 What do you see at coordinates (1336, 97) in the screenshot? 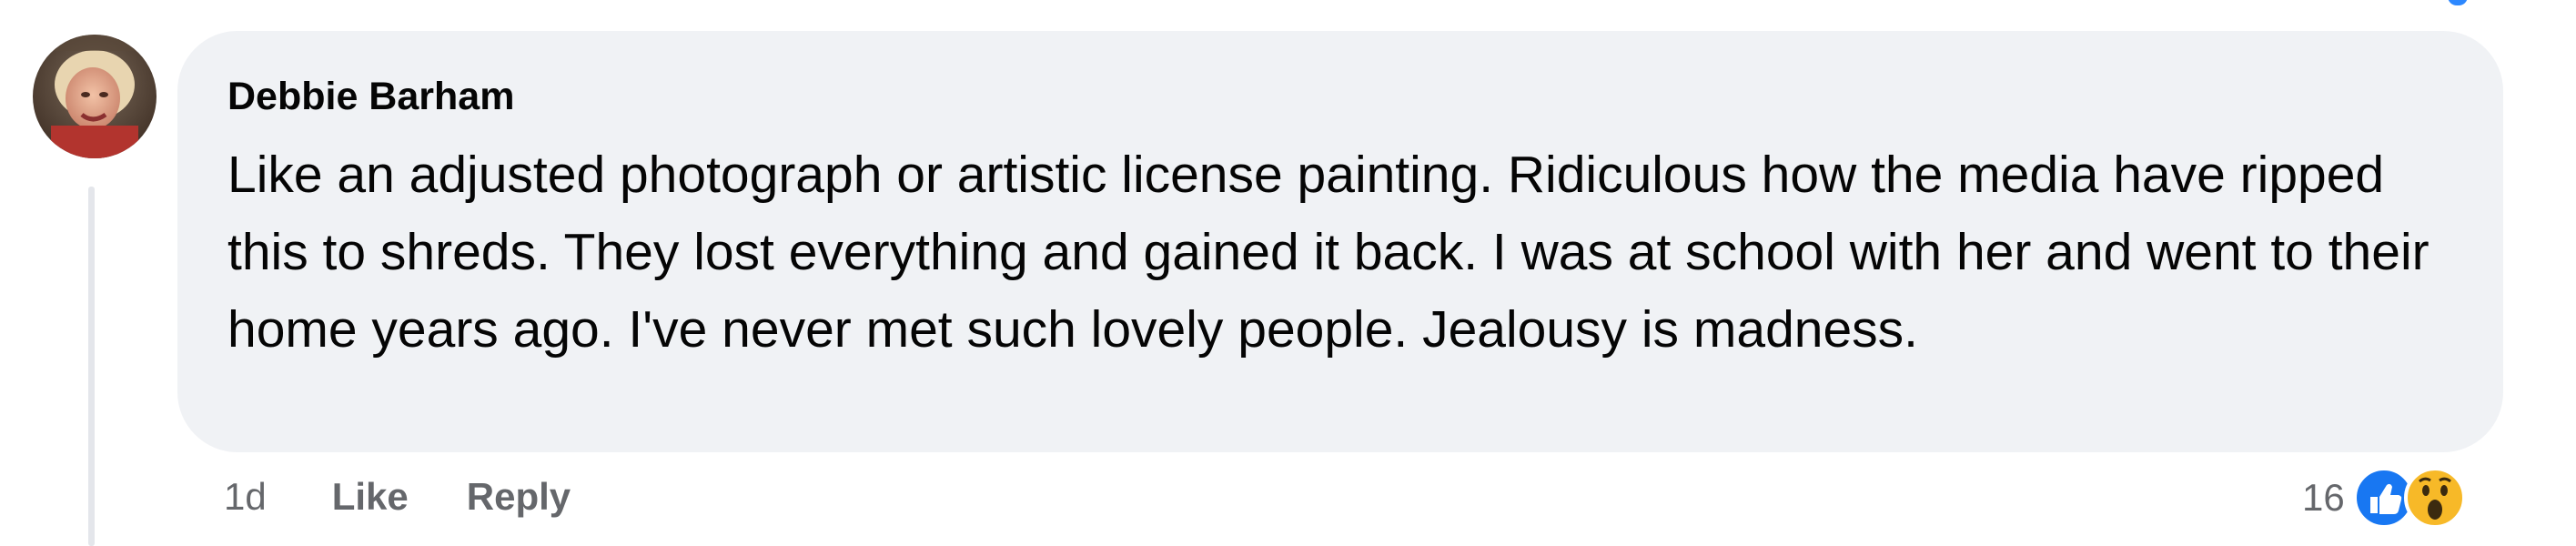
I see `comment-author: Debbie Barham` at bounding box center [1336, 97].